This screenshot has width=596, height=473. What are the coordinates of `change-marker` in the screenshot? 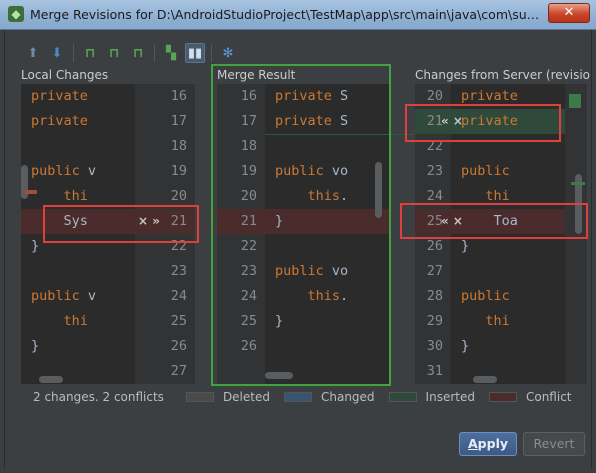 It's located at (578, 183).